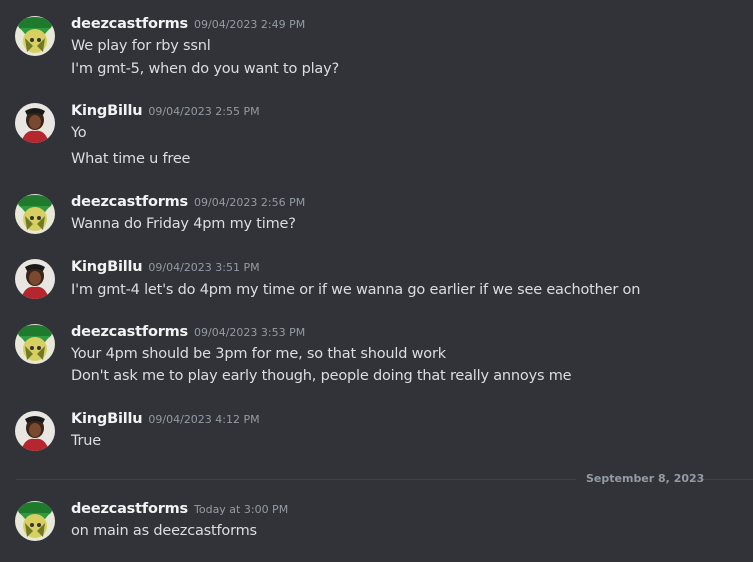 The image size is (753, 562). Describe the element at coordinates (141, 46) in the screenshot. I see `message-line: We play for rby ssnl` at that location.